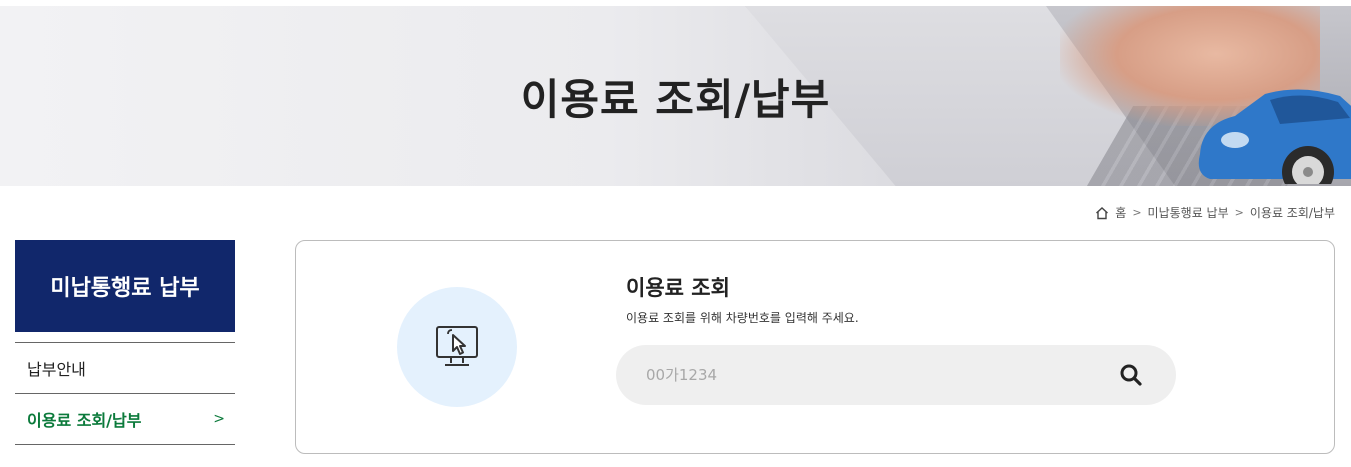 Image resolution: width=1351 pixels, height=467 pixels. What do you see at coordinates (125, 286) in the screenshot?
I see `sidebar-title: 미납통행료 납부` at bounding box center [125, 286].